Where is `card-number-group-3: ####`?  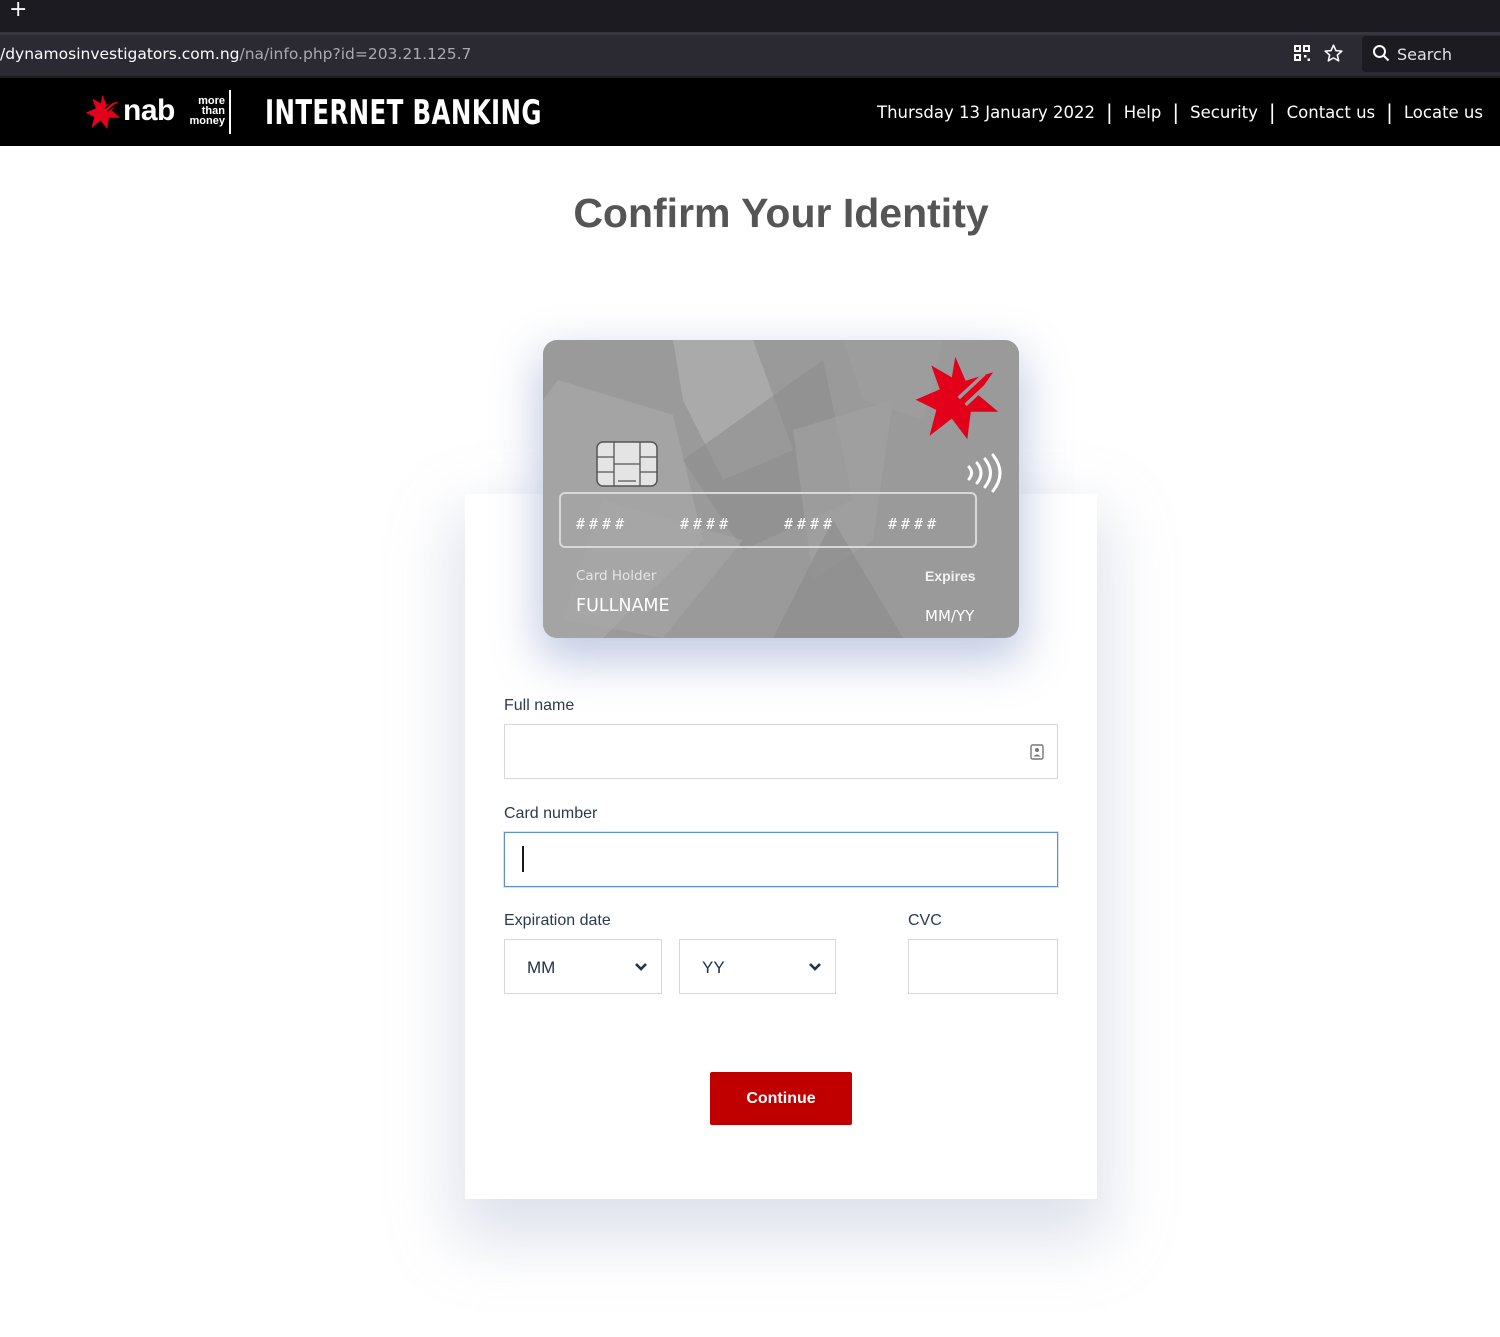 card-number-group-3: #### is located at coordinates (810, 524).